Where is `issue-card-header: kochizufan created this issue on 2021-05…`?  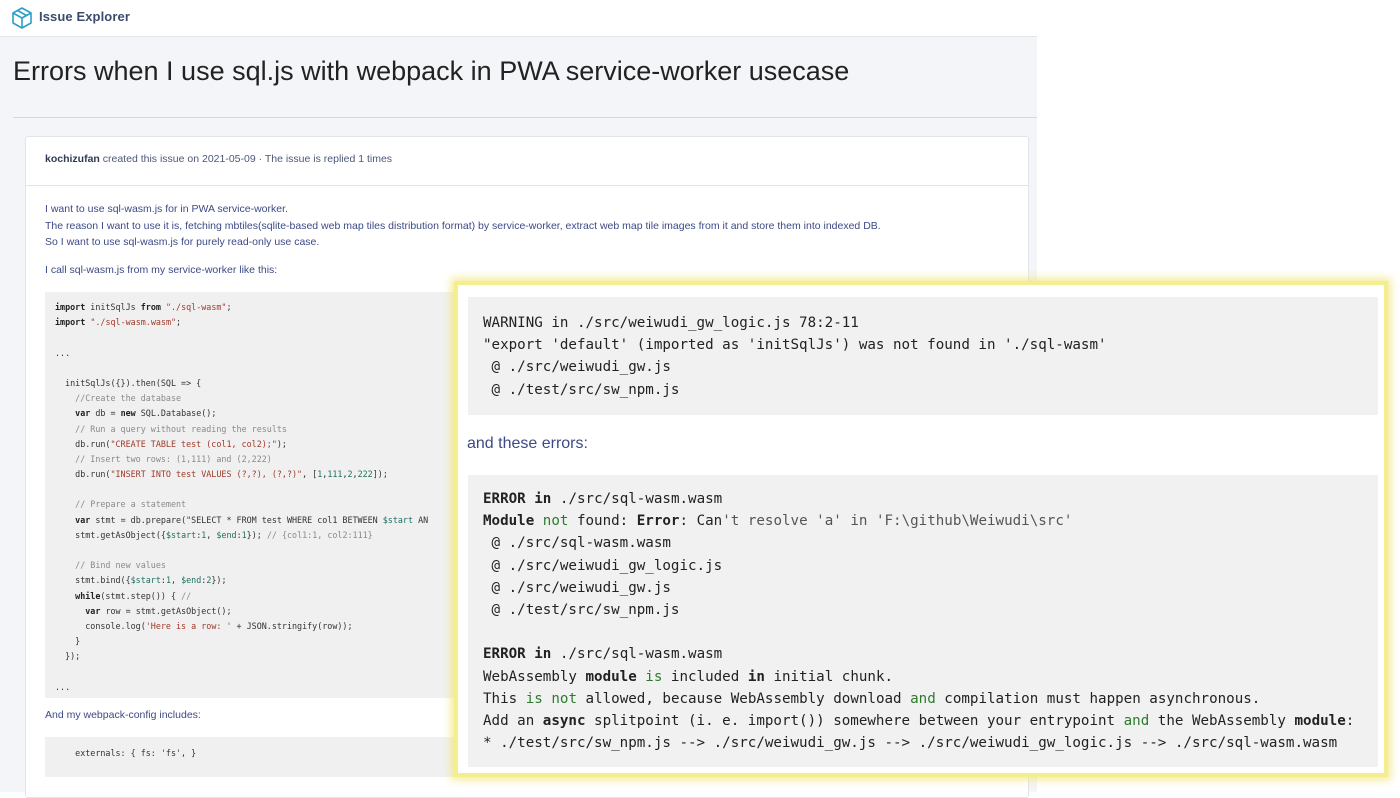
issue-card-header: kochizufan created this issue on 2021-05… is located at coordinates (527, 161).